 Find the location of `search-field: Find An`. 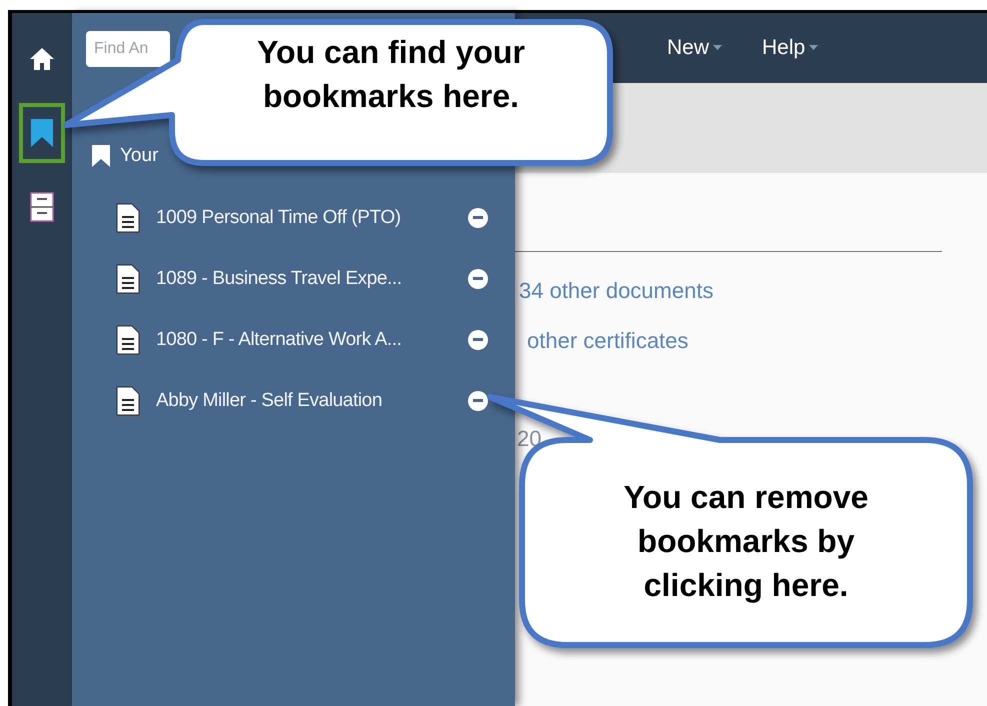

search-field: Find An is located at coordinates (128, 49).